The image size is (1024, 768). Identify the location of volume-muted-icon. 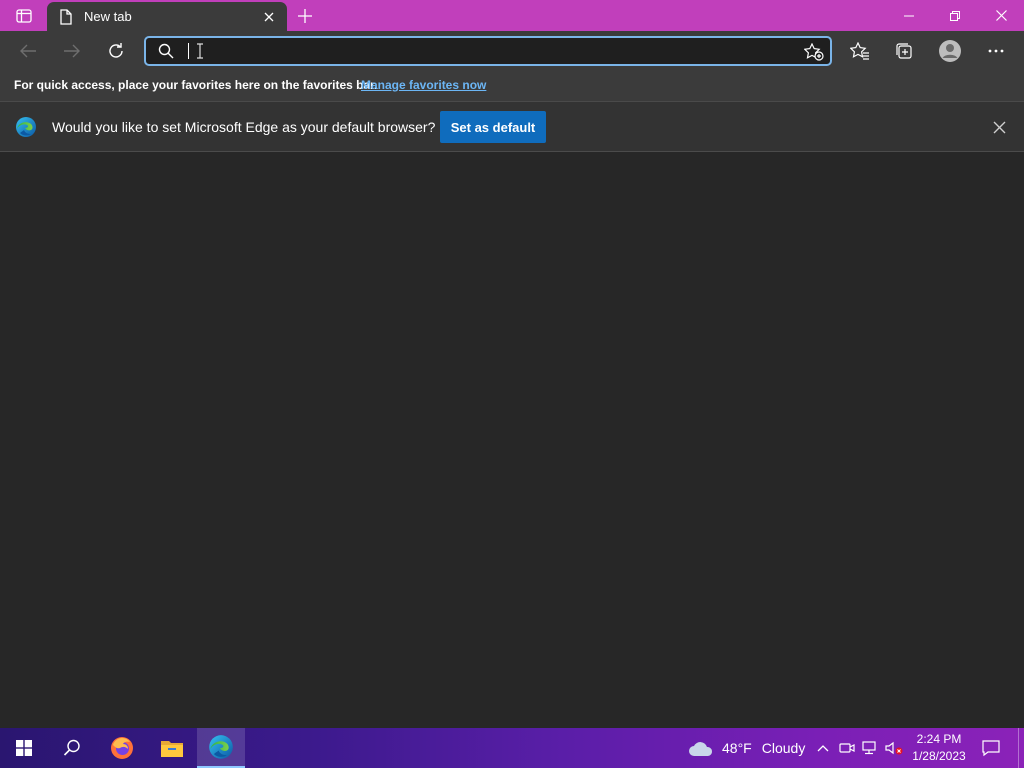
(894, 748).